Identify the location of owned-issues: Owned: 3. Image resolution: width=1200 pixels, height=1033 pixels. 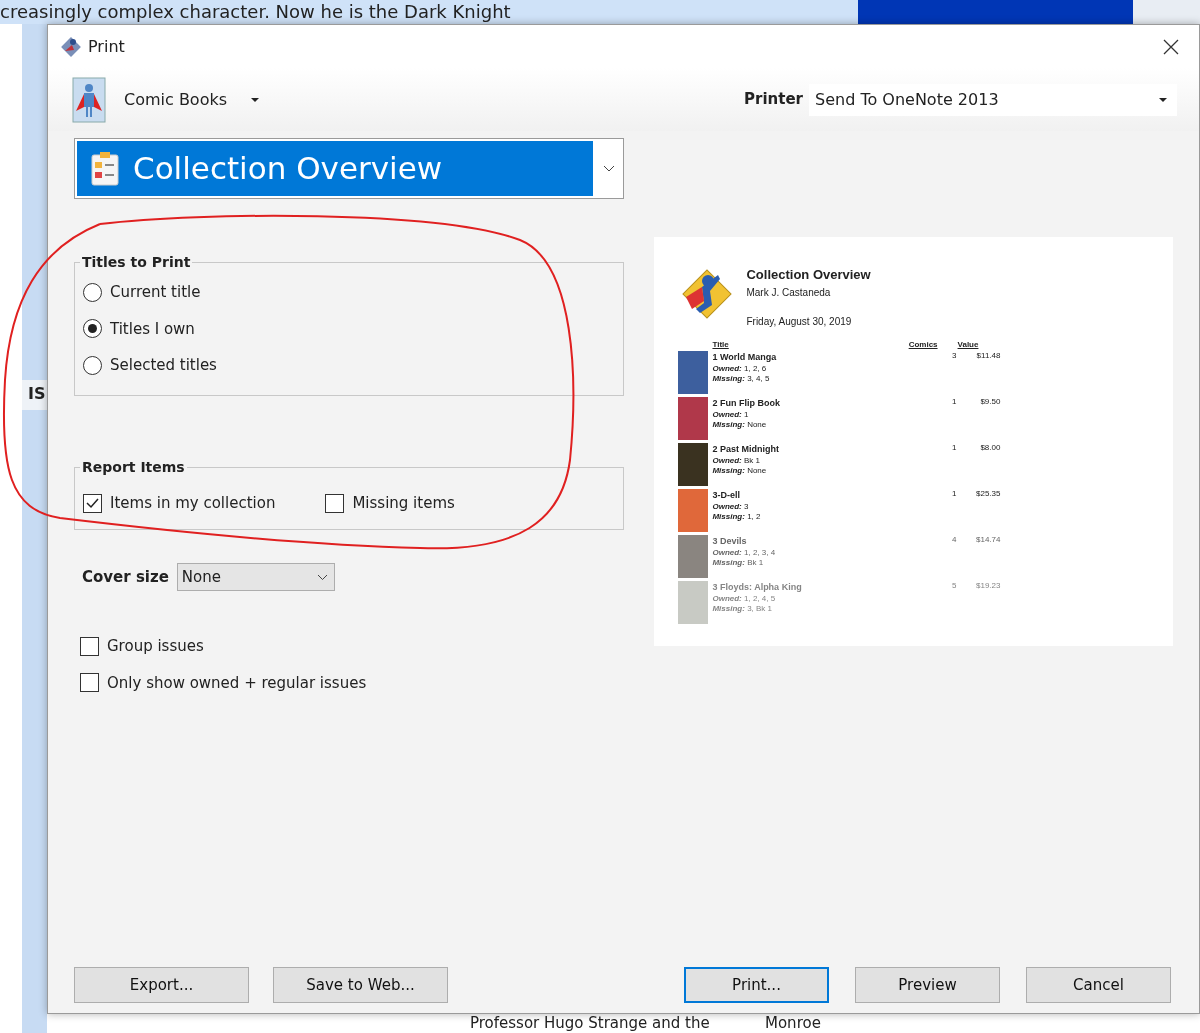
(731, 507).